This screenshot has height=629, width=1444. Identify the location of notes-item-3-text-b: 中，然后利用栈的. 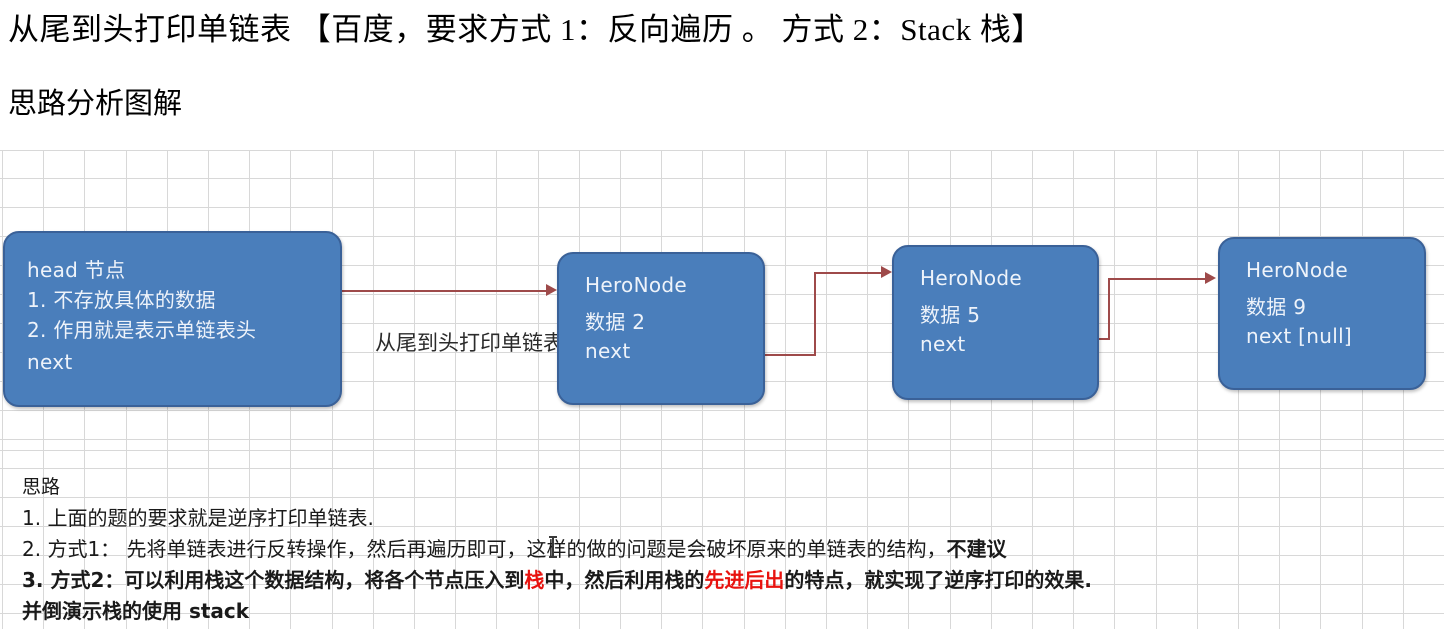
(624, 580).